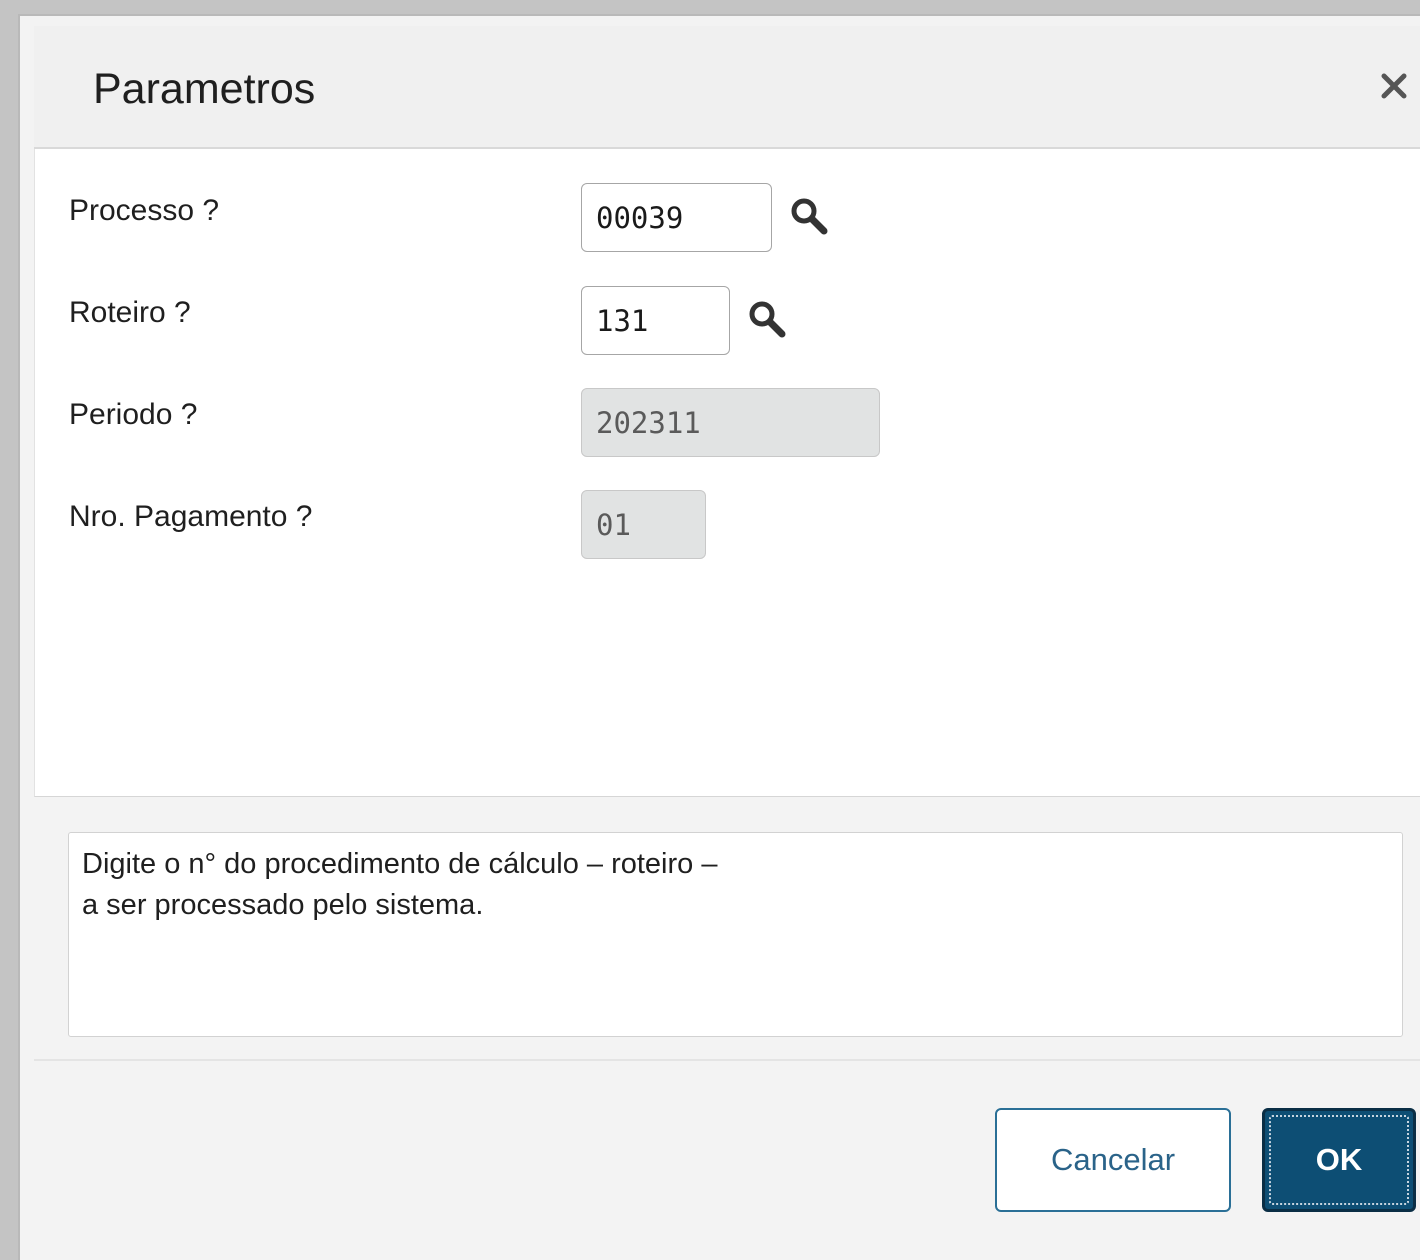  What do you see at coordinates (130, 312) in the screenshot?
I see `roteiro-label: Roteiro ?` at bounding box center [130, 312].